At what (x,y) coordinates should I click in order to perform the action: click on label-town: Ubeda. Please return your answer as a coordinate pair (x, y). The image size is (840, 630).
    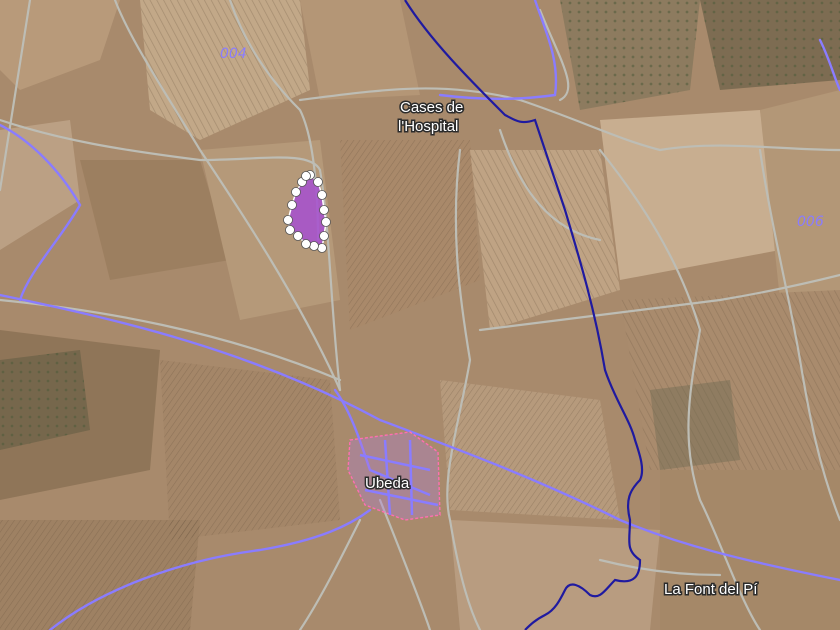
    Looking at the image, I should click on (387, 483).